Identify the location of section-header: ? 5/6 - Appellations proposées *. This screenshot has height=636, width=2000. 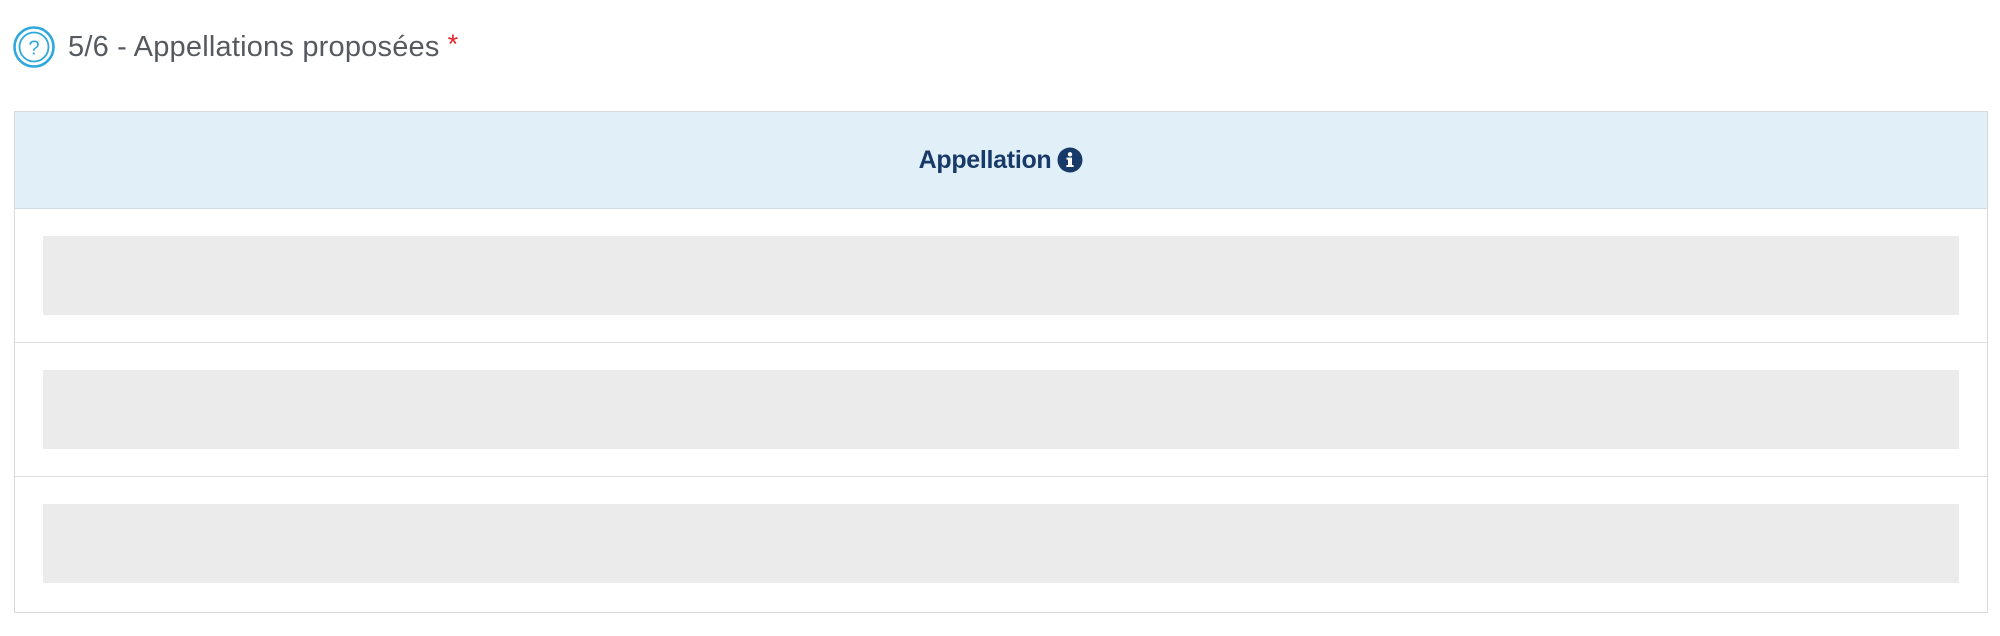
(235, 47).